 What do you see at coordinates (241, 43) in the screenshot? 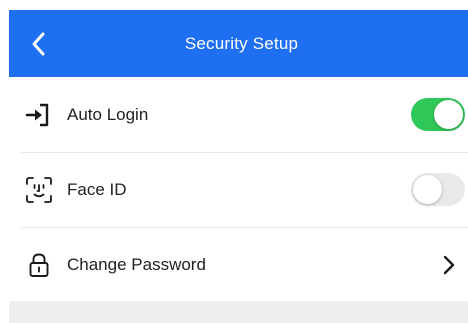
I see `page-title: Security Setup` at bounding box center [241, 43].